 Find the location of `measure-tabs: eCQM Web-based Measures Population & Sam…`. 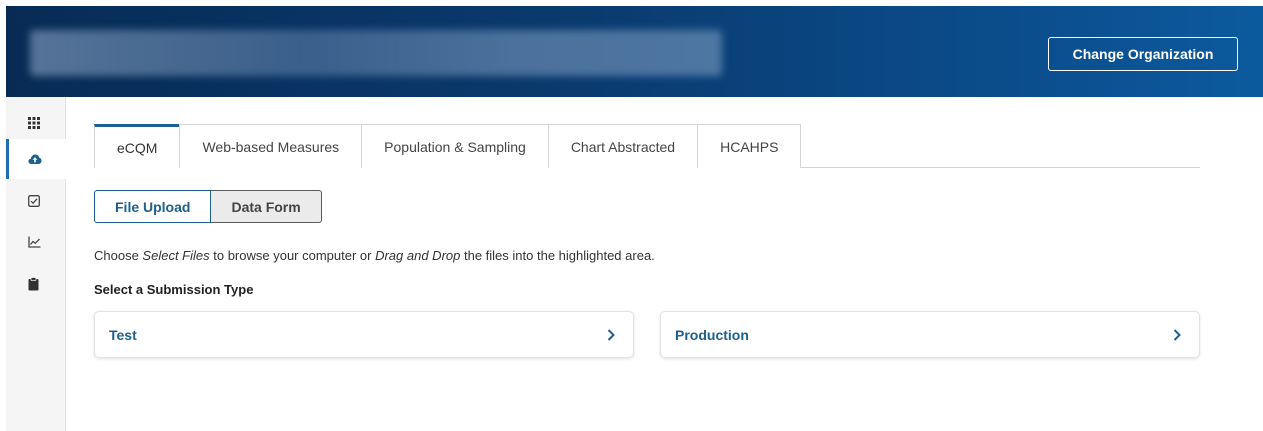

measure-tabs: eCQM Web-based Measures Population & Sam… is located at coordinates (647, 146).